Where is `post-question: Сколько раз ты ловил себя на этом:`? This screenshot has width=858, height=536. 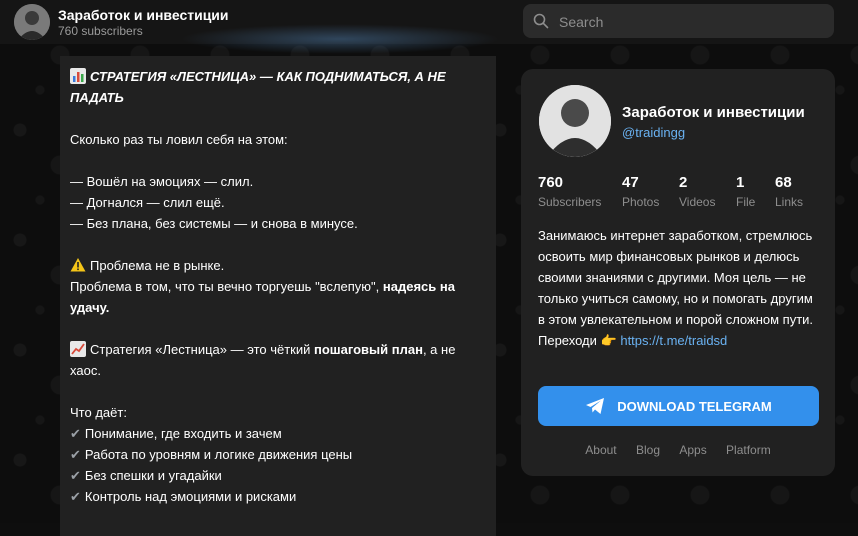
post-question: Сколько раз ты ловил себя на этом: is located at coordinates (179, 139).